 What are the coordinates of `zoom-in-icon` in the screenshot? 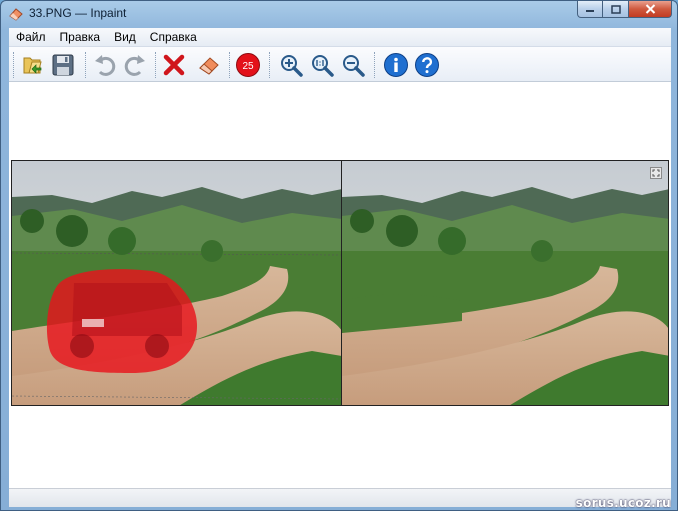 It's located at (292, 66).